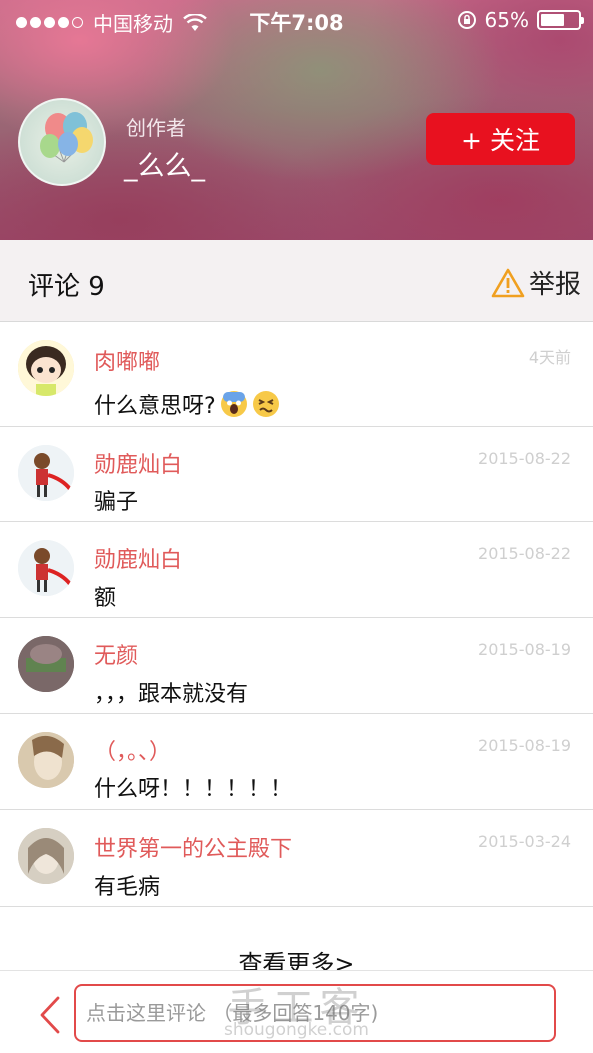  Describe the element at coordinates (560, 20) in the screenshot. I see `battery-icon` at that location.